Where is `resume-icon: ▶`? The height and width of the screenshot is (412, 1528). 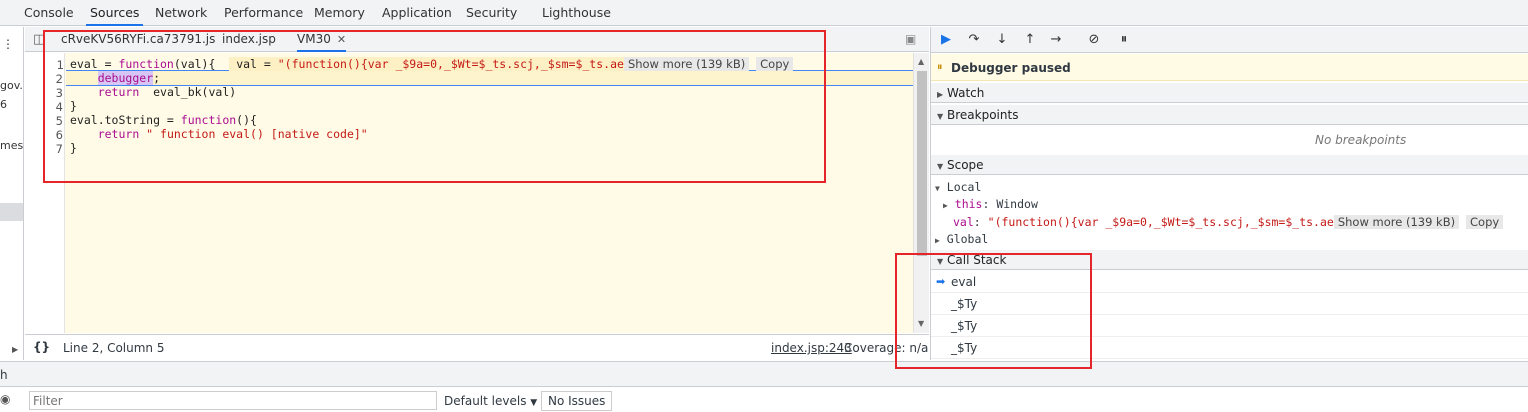 resume-icon: ▶ is located at coordinates (946, 40).